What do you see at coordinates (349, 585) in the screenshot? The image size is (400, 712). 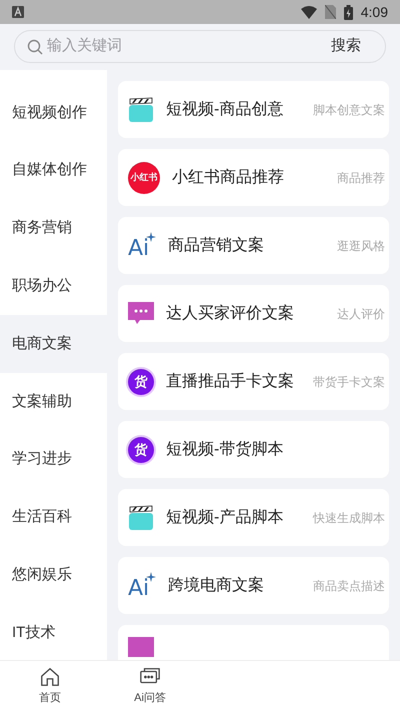 I see `card-tag: 商品卖点描述` at bounding box center [349, 585].